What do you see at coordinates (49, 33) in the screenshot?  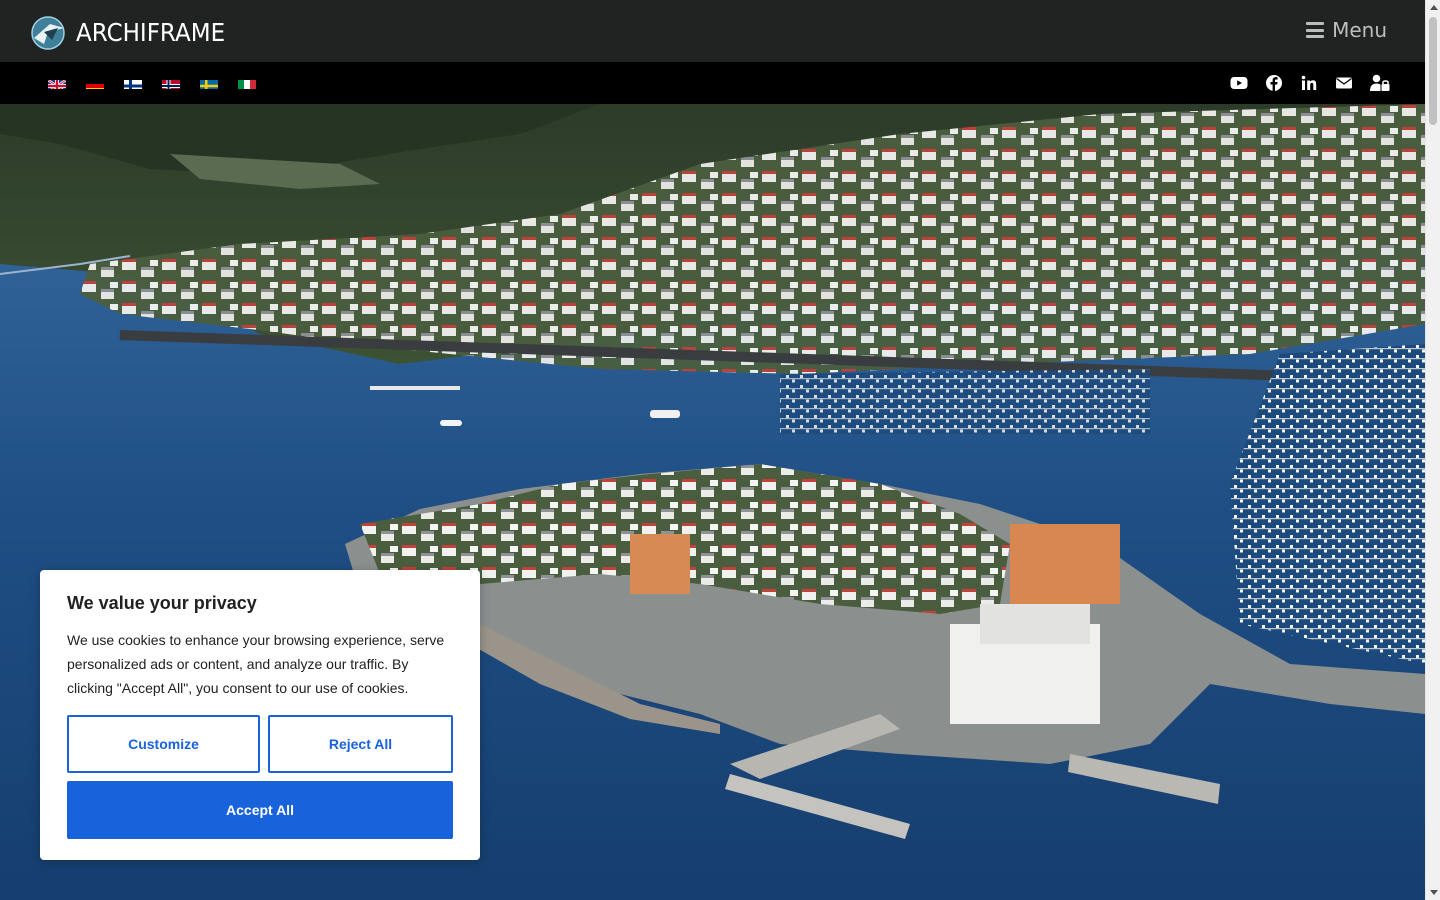 I see `logo-mark-icon` at bounding box center [49, 33].